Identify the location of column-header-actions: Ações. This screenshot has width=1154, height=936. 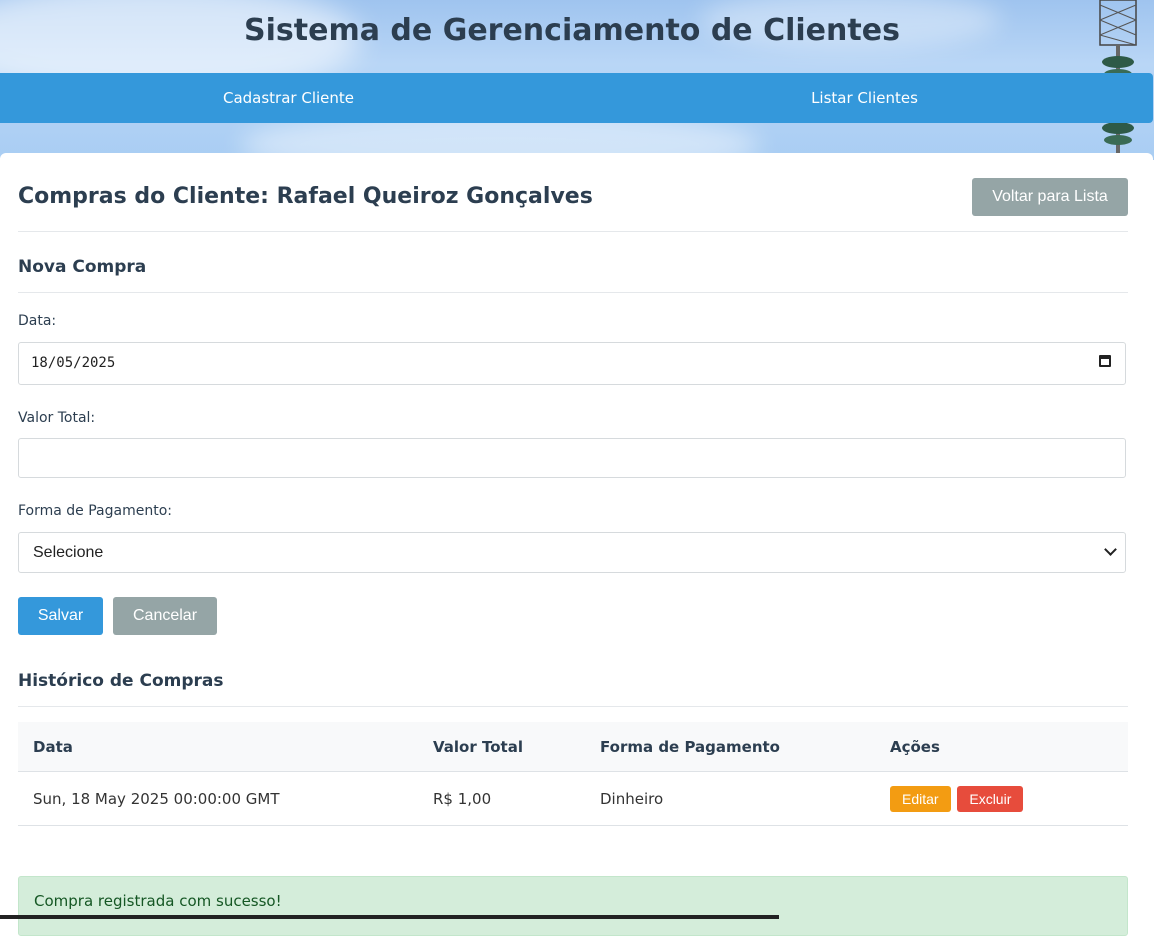
(1001, 747).